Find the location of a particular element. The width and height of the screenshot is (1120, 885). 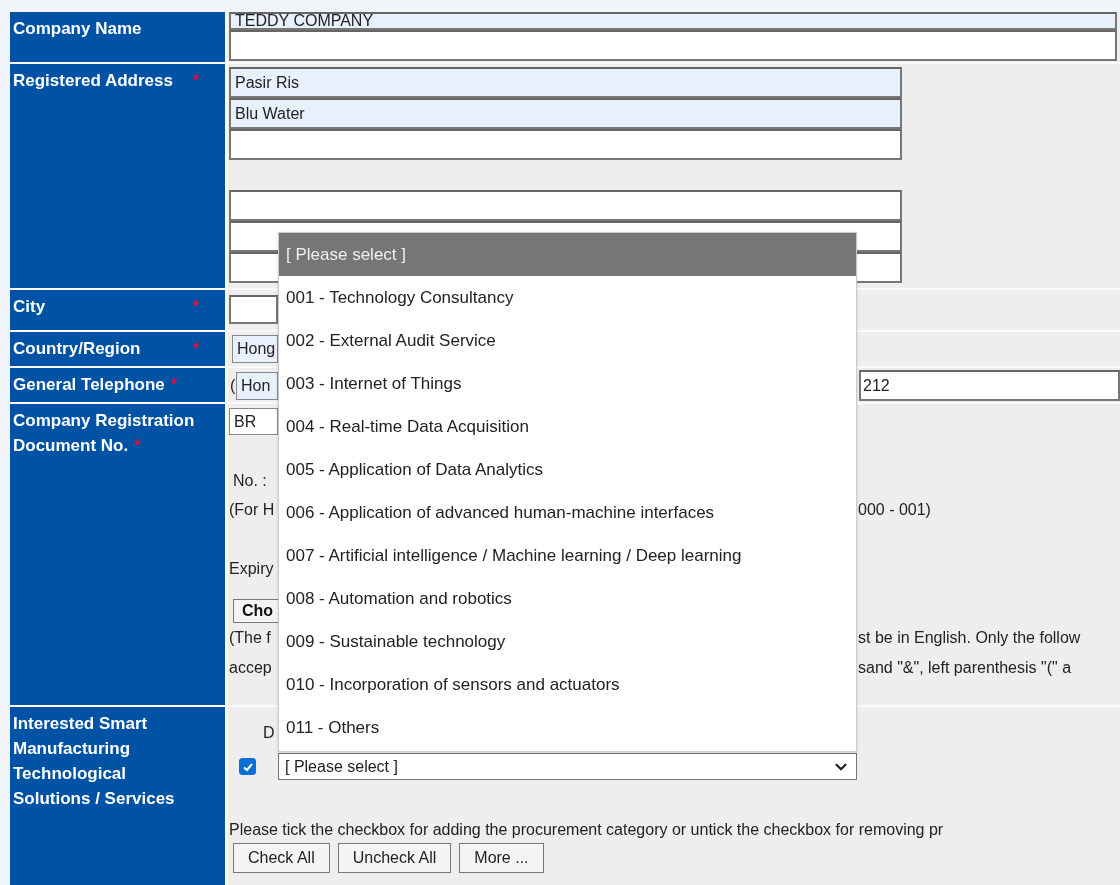

field-label: General Telephone * is located at coordinates (95, 385).